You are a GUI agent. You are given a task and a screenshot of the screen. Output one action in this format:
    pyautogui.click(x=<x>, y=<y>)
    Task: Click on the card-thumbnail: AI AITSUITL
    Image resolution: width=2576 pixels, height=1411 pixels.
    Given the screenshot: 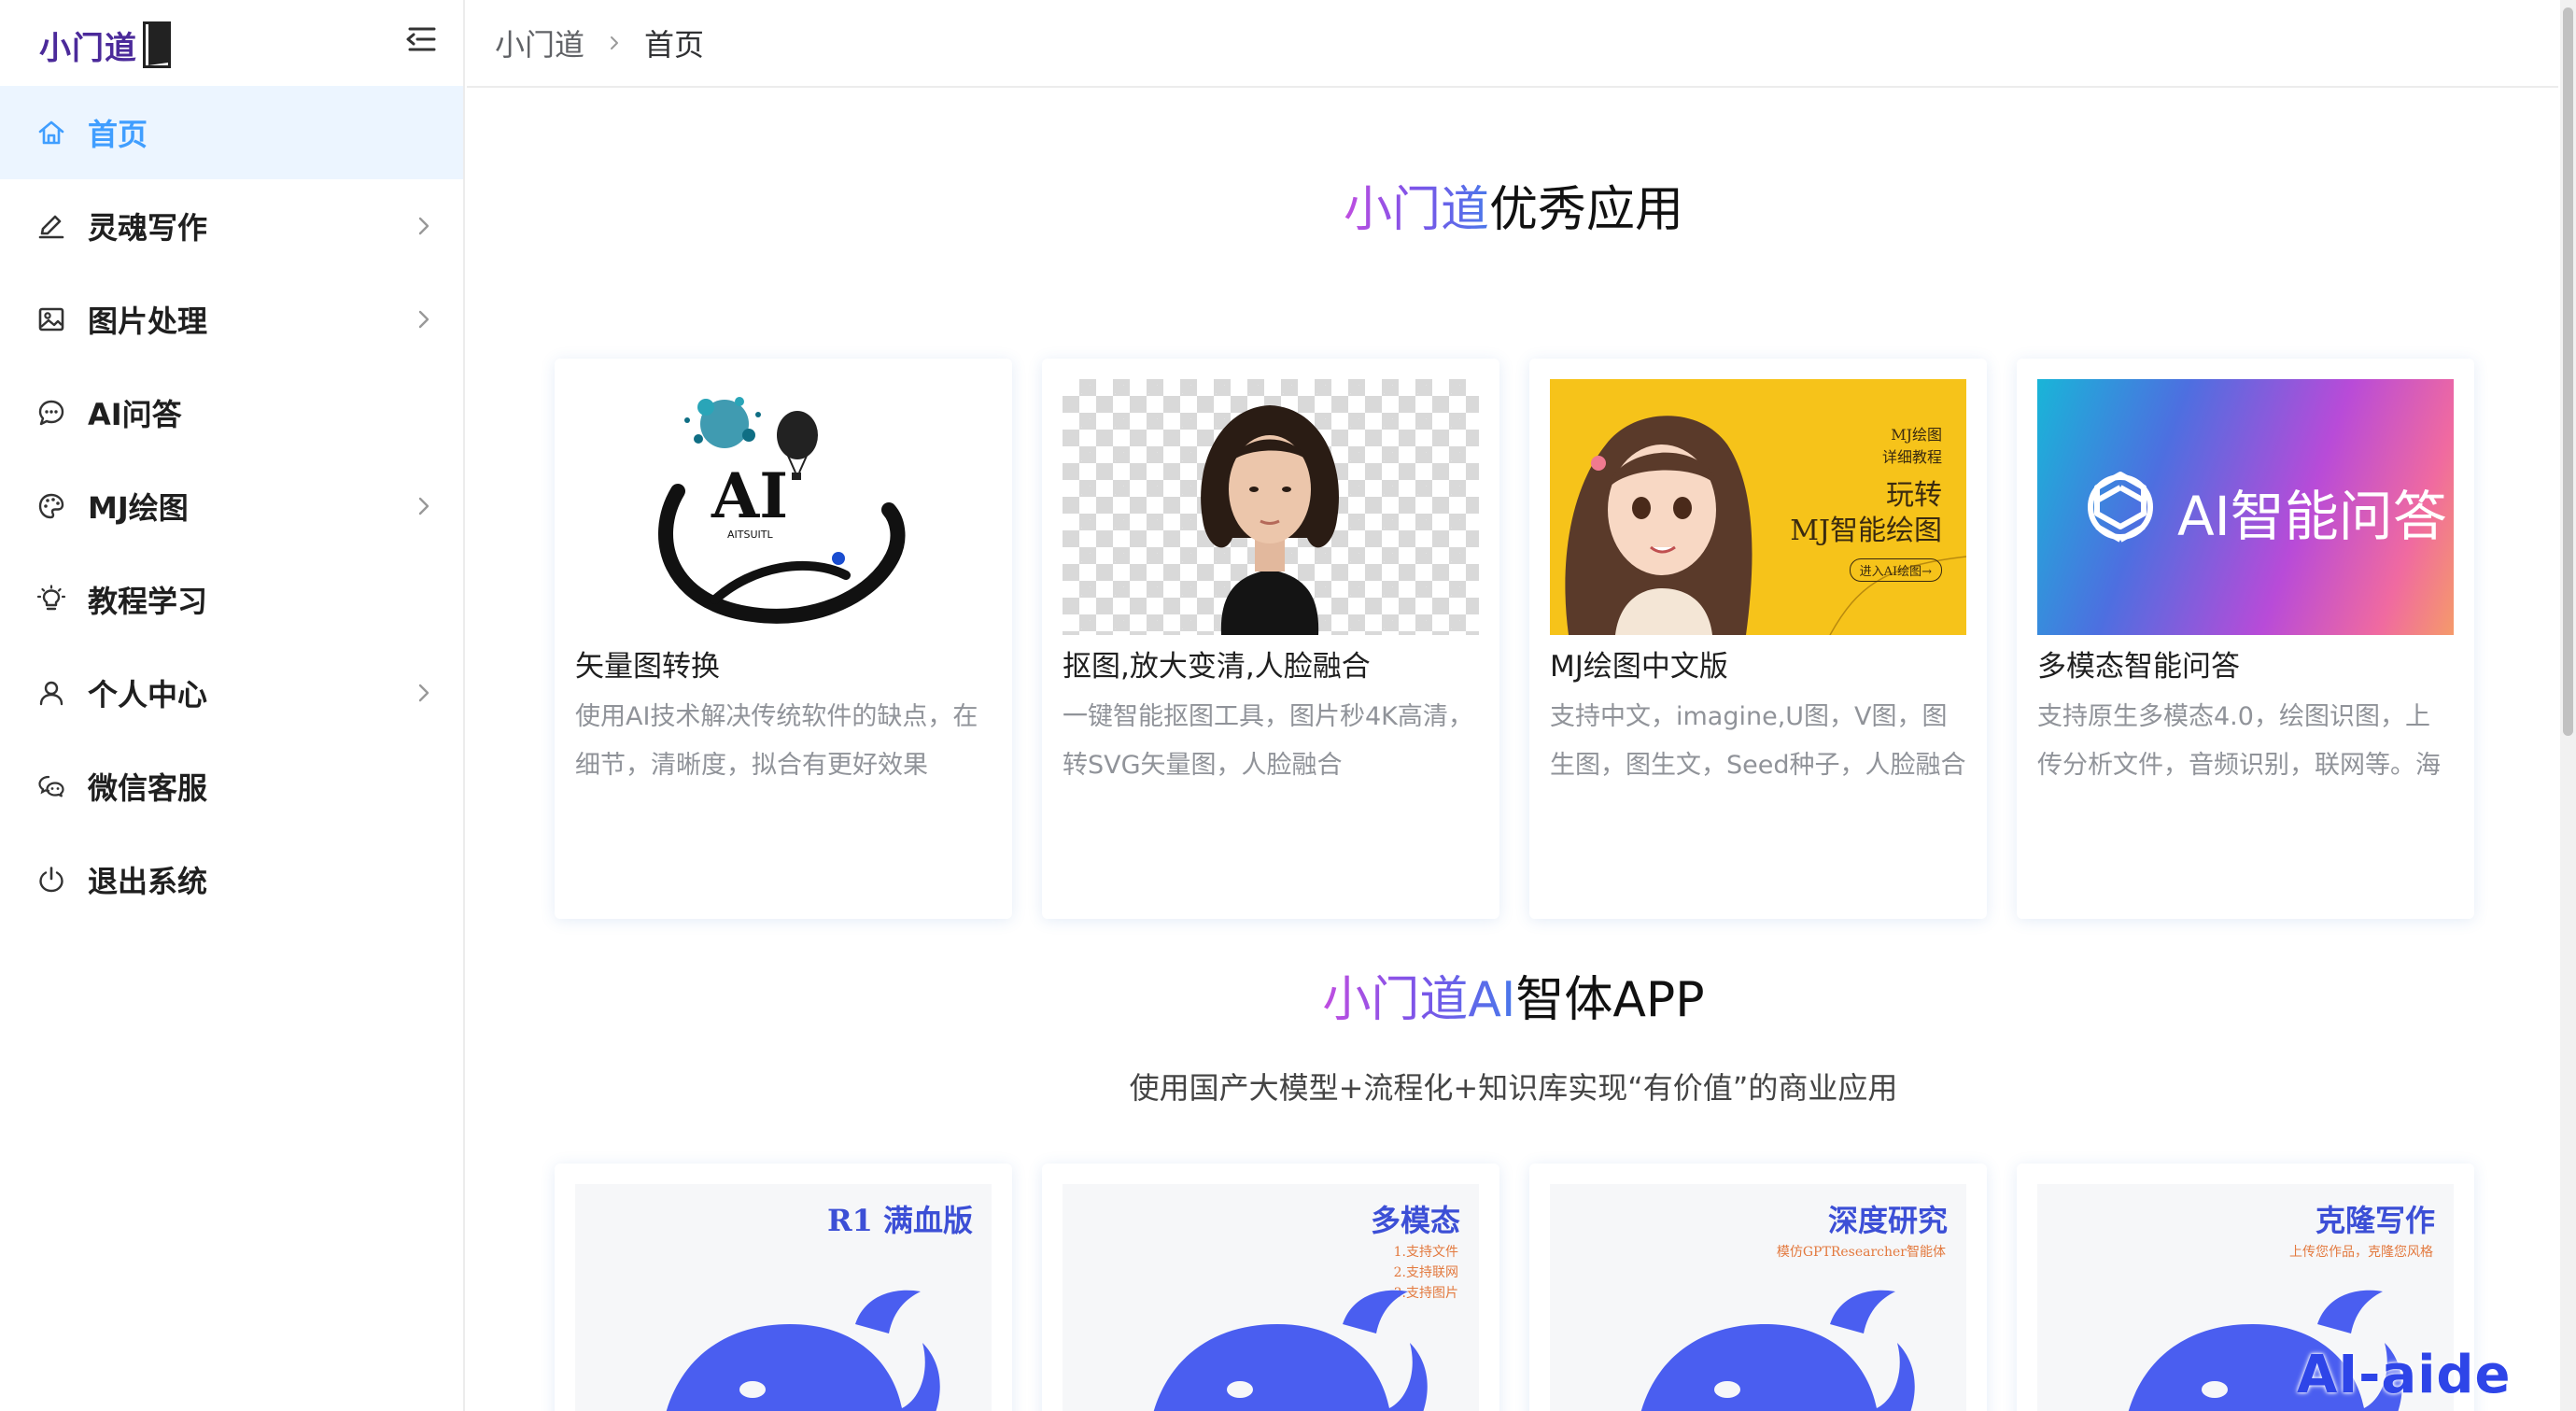 What is the action you would take?
    pyautogui.click(x=784, y=507)
    